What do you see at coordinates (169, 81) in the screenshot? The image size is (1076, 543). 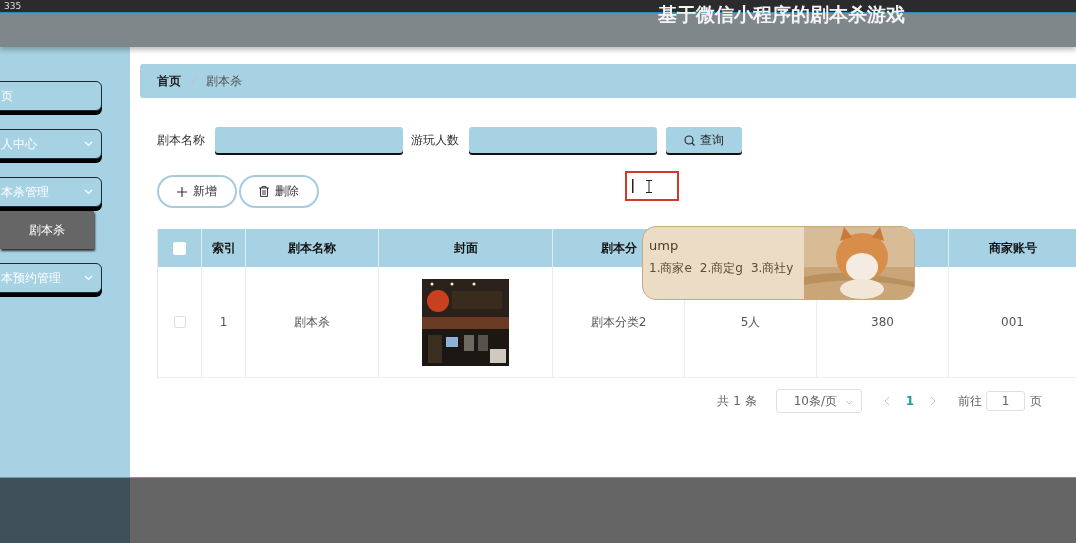 I see `breadcrumb-item: 首页` at bounding box center [169, 81].